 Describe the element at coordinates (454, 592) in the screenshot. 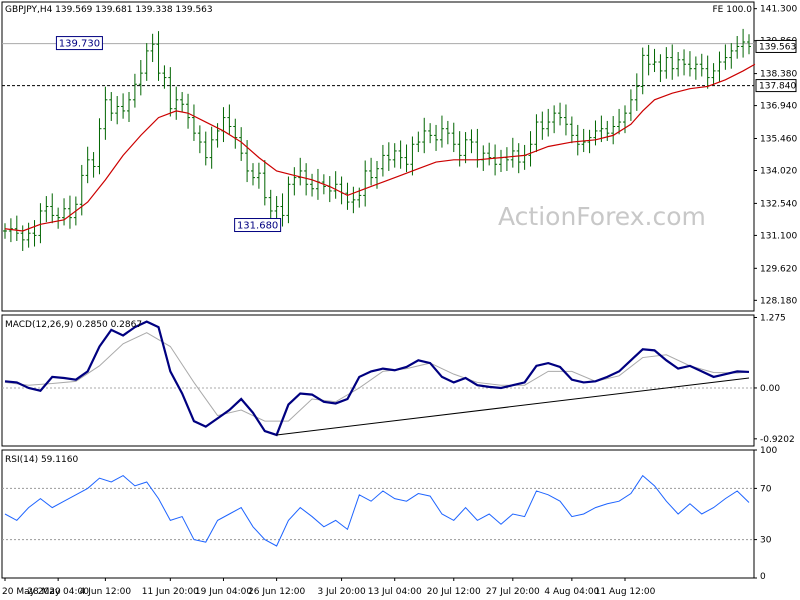

I see `x-axis-tick-label: 20 Jul 12:00` at that location.